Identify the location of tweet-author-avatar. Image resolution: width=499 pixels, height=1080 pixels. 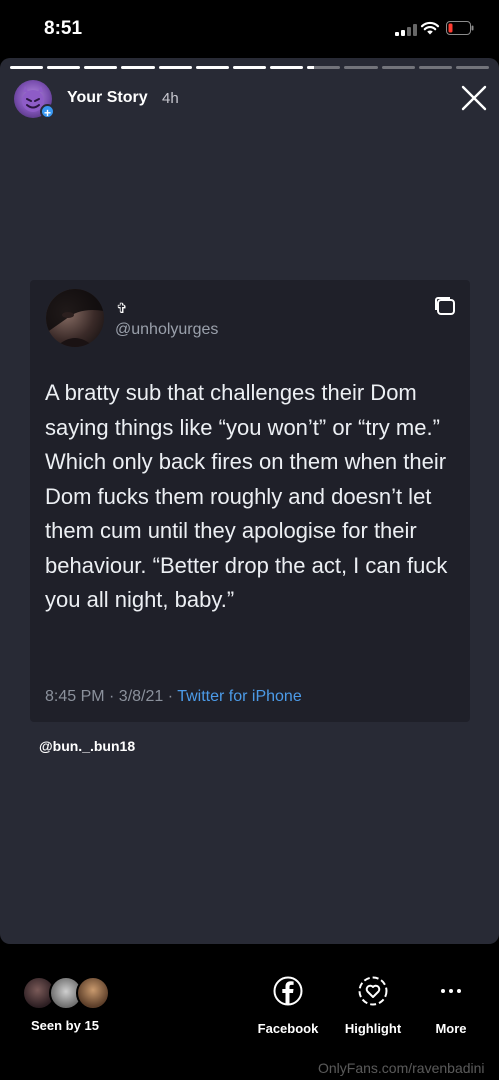
(75, 318).